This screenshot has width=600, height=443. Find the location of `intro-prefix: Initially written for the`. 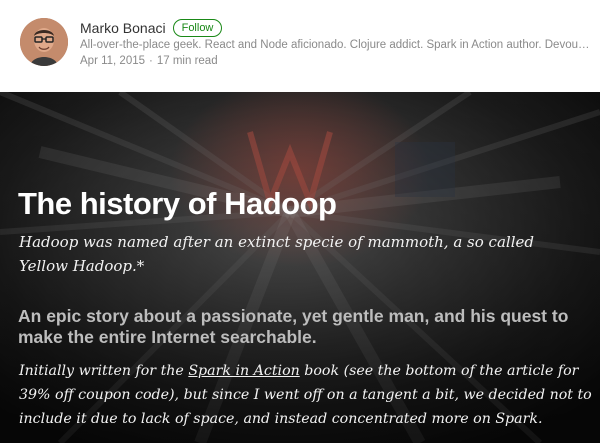

intro-prefix: Initially written for the is located at coordinates (104, 371).